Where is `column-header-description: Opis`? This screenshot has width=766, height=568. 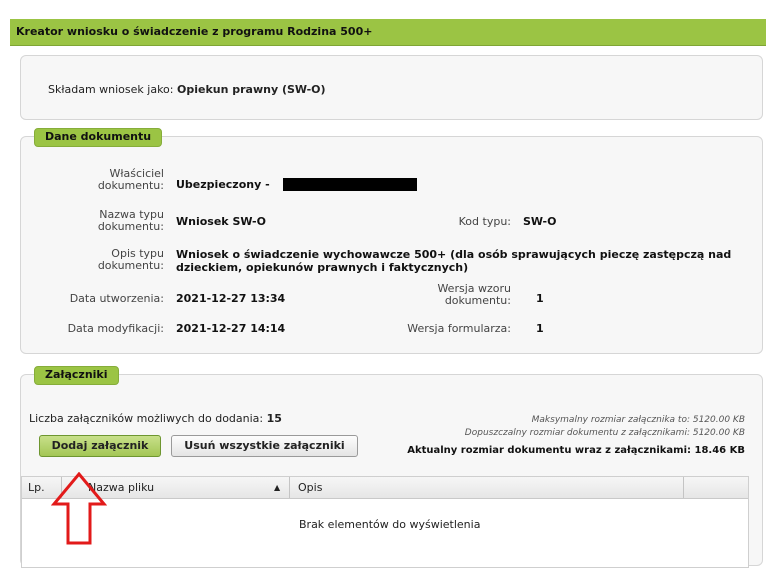
column-header-description: Opis is located at coordinates (310, 487).